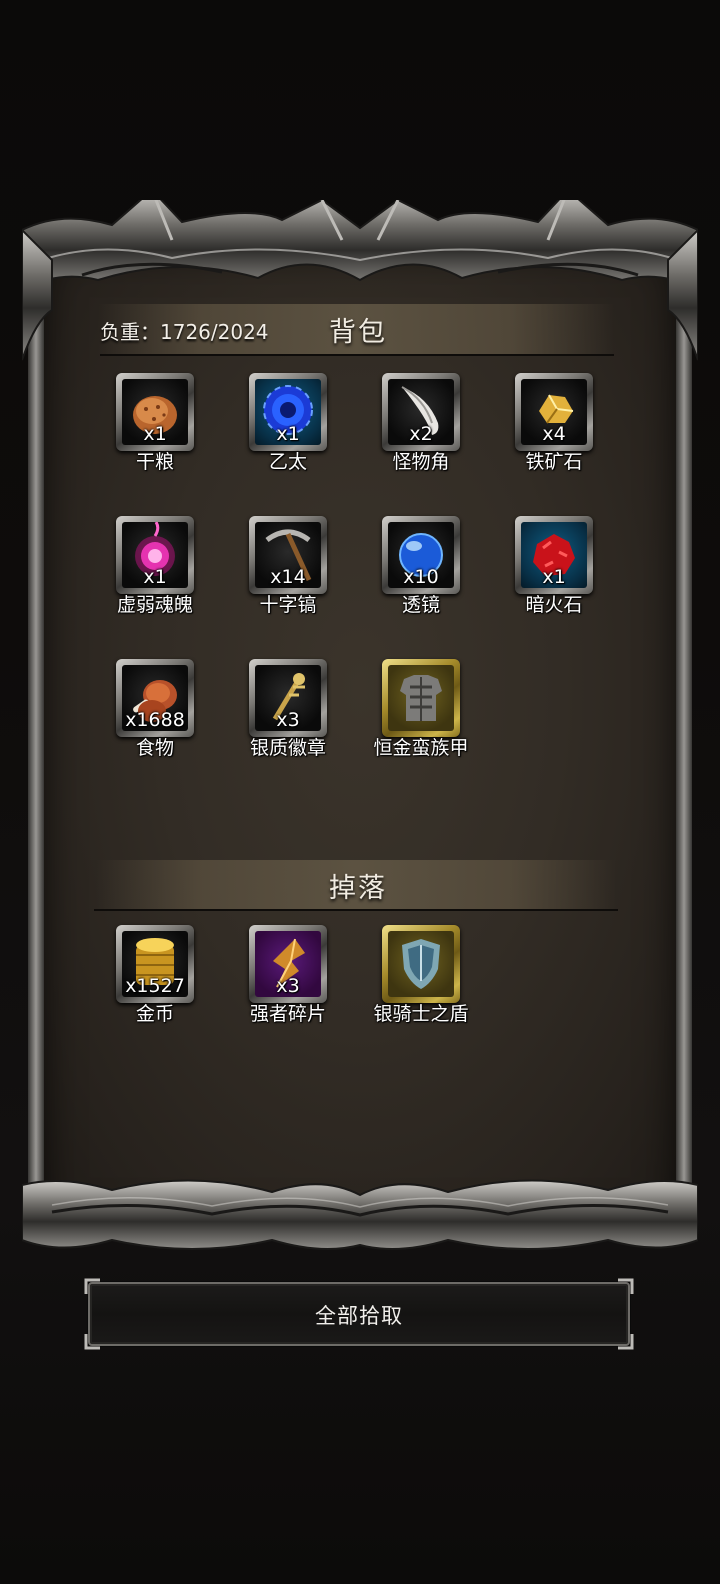 This screenshot has height=1584, width=720. I want to click on item-count: x10, so click(421, 577).